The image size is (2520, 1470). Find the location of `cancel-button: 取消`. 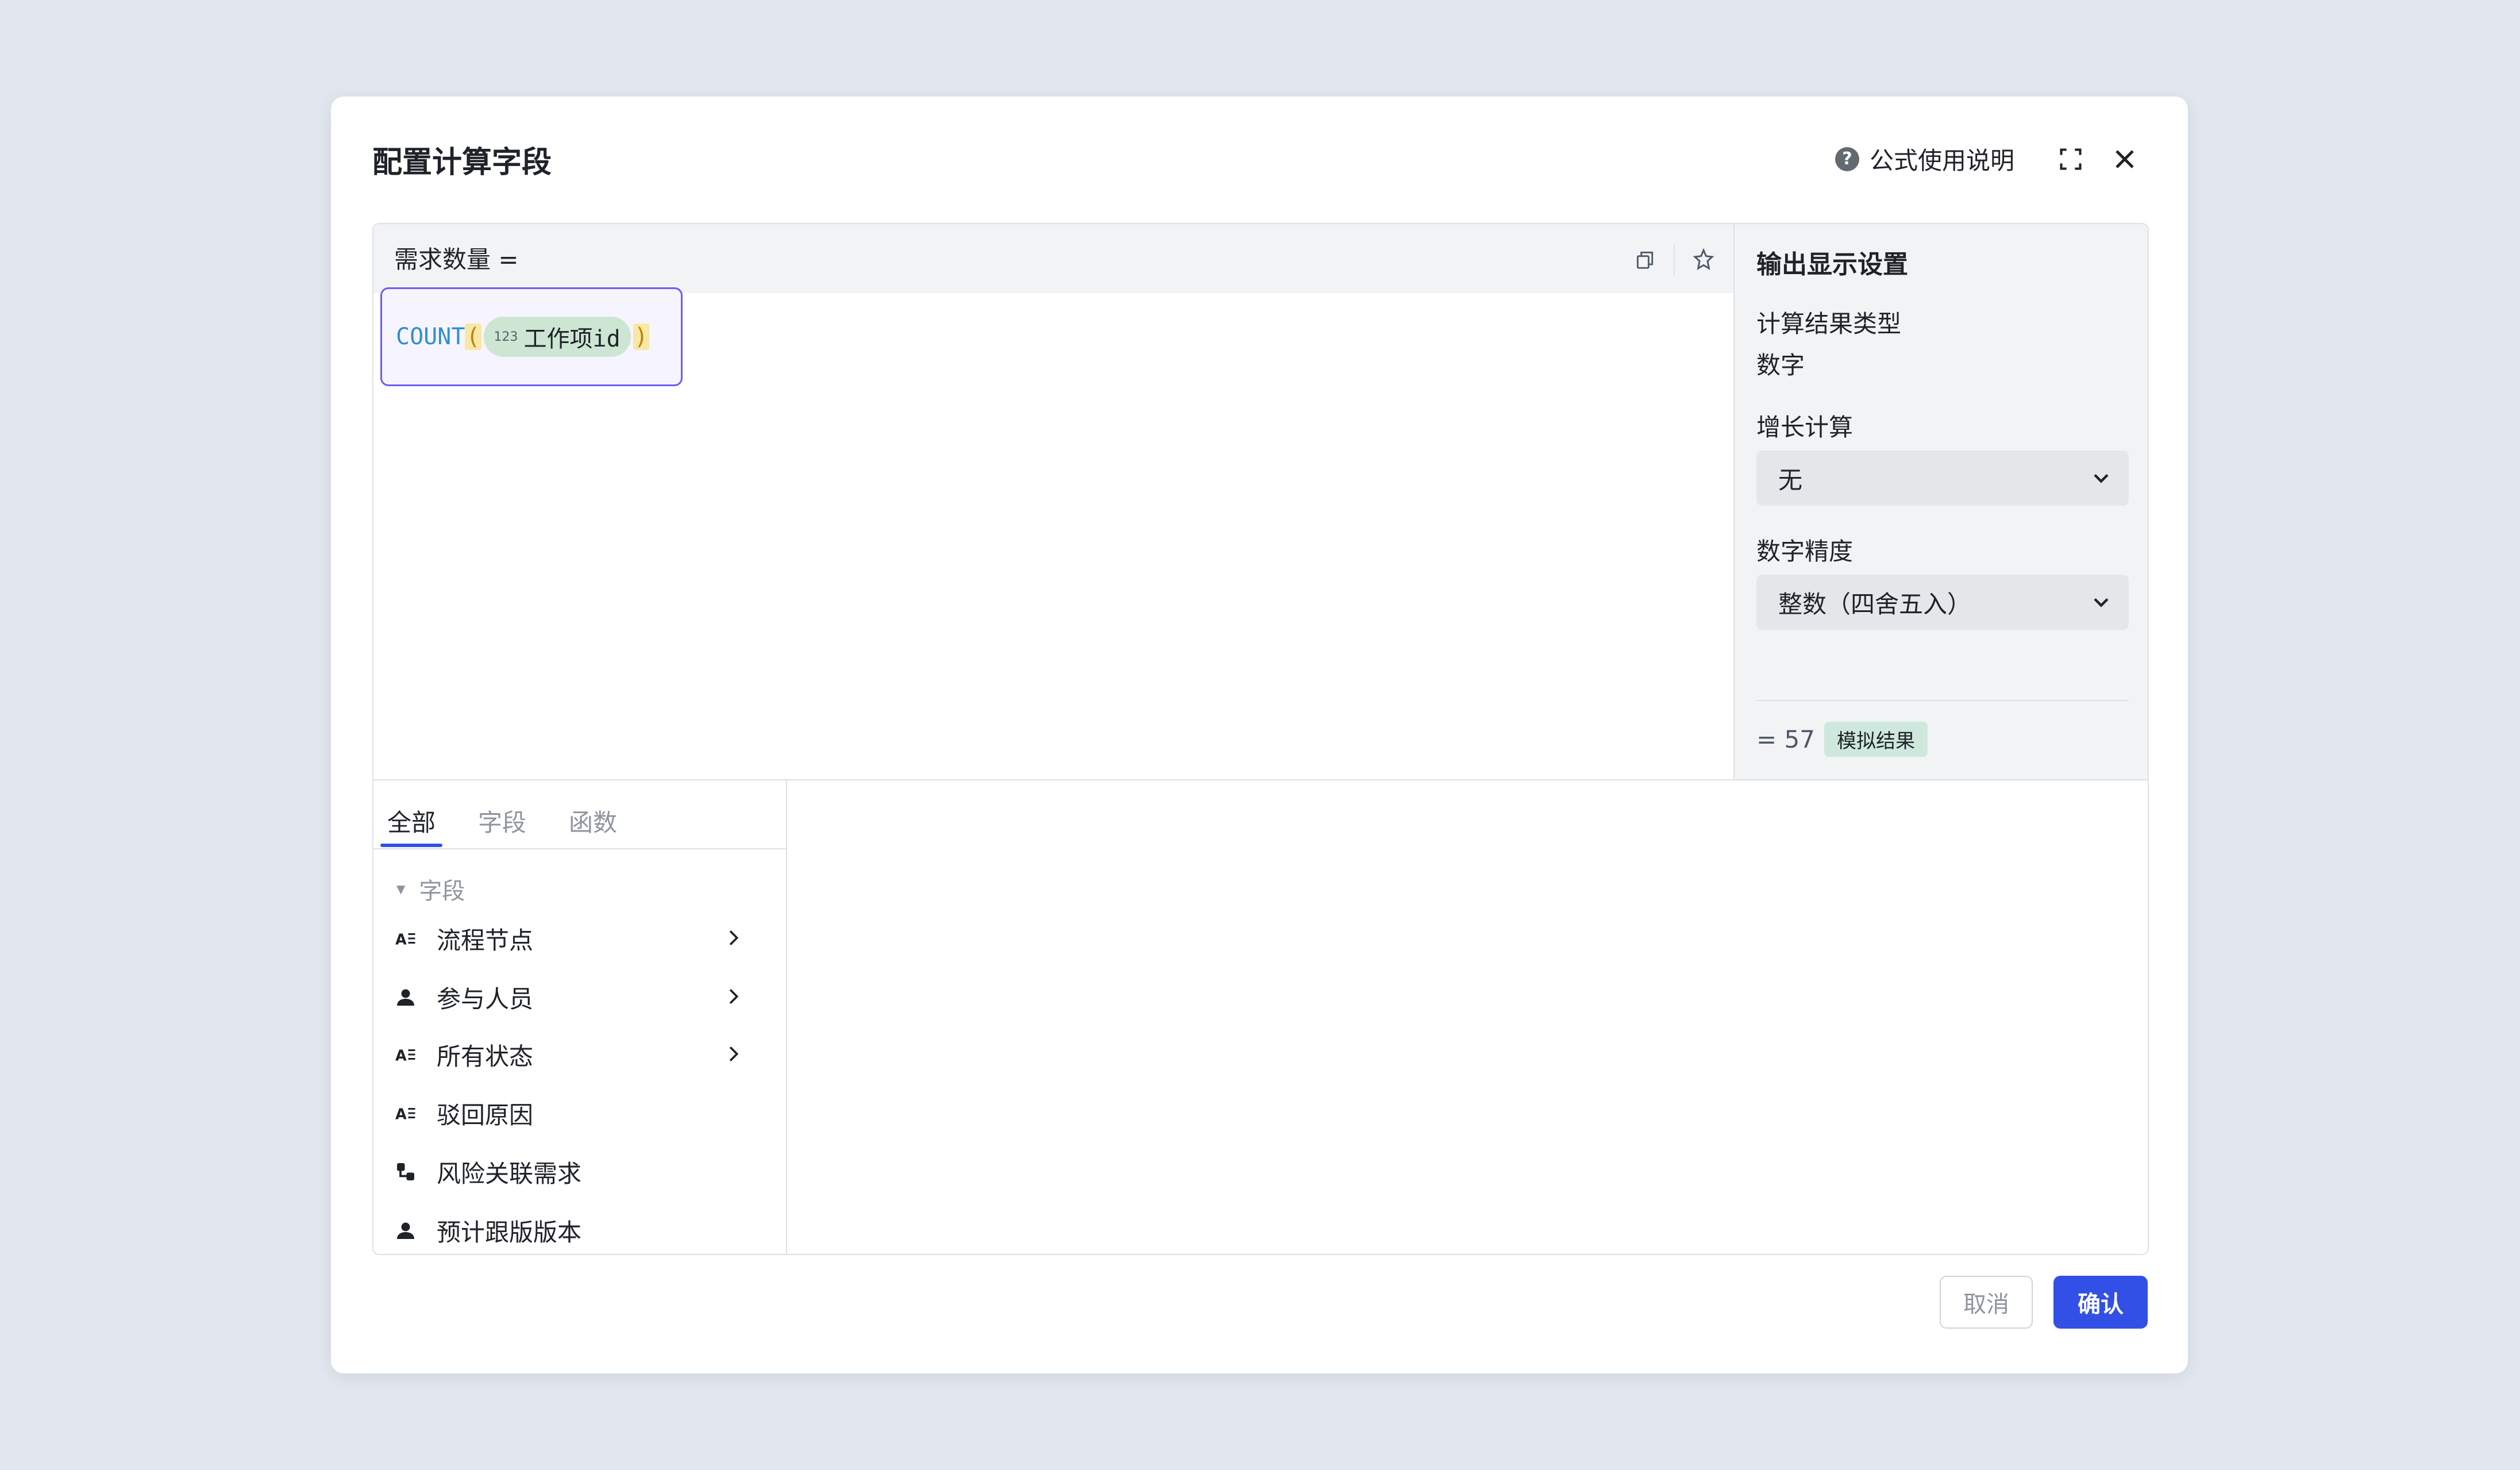

cancel-button: 取消 is located at coordinates (1987, 1302).